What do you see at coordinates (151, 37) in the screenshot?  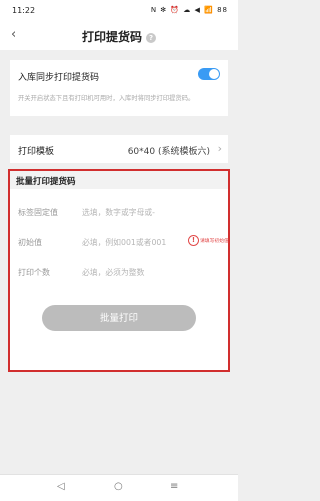 I see `help-icon: ?` at bounding box center [151, 37].